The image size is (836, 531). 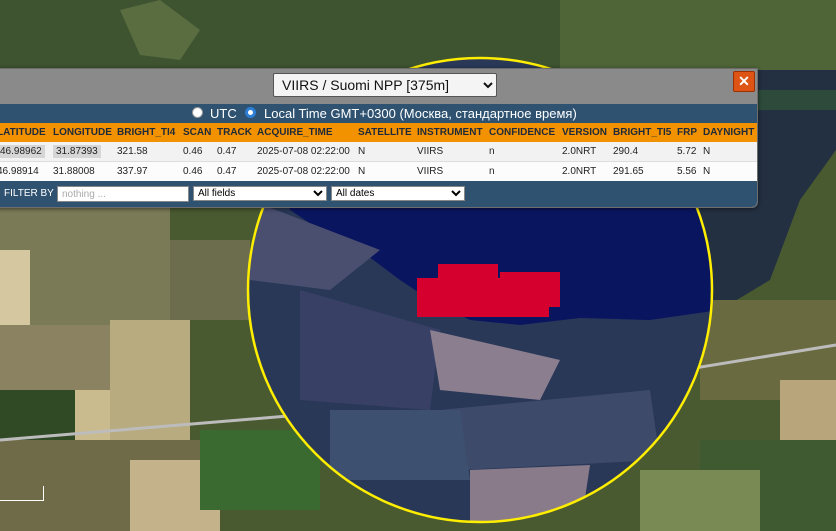 I want to click on close-button: ✕, so click(x=744, y=81).